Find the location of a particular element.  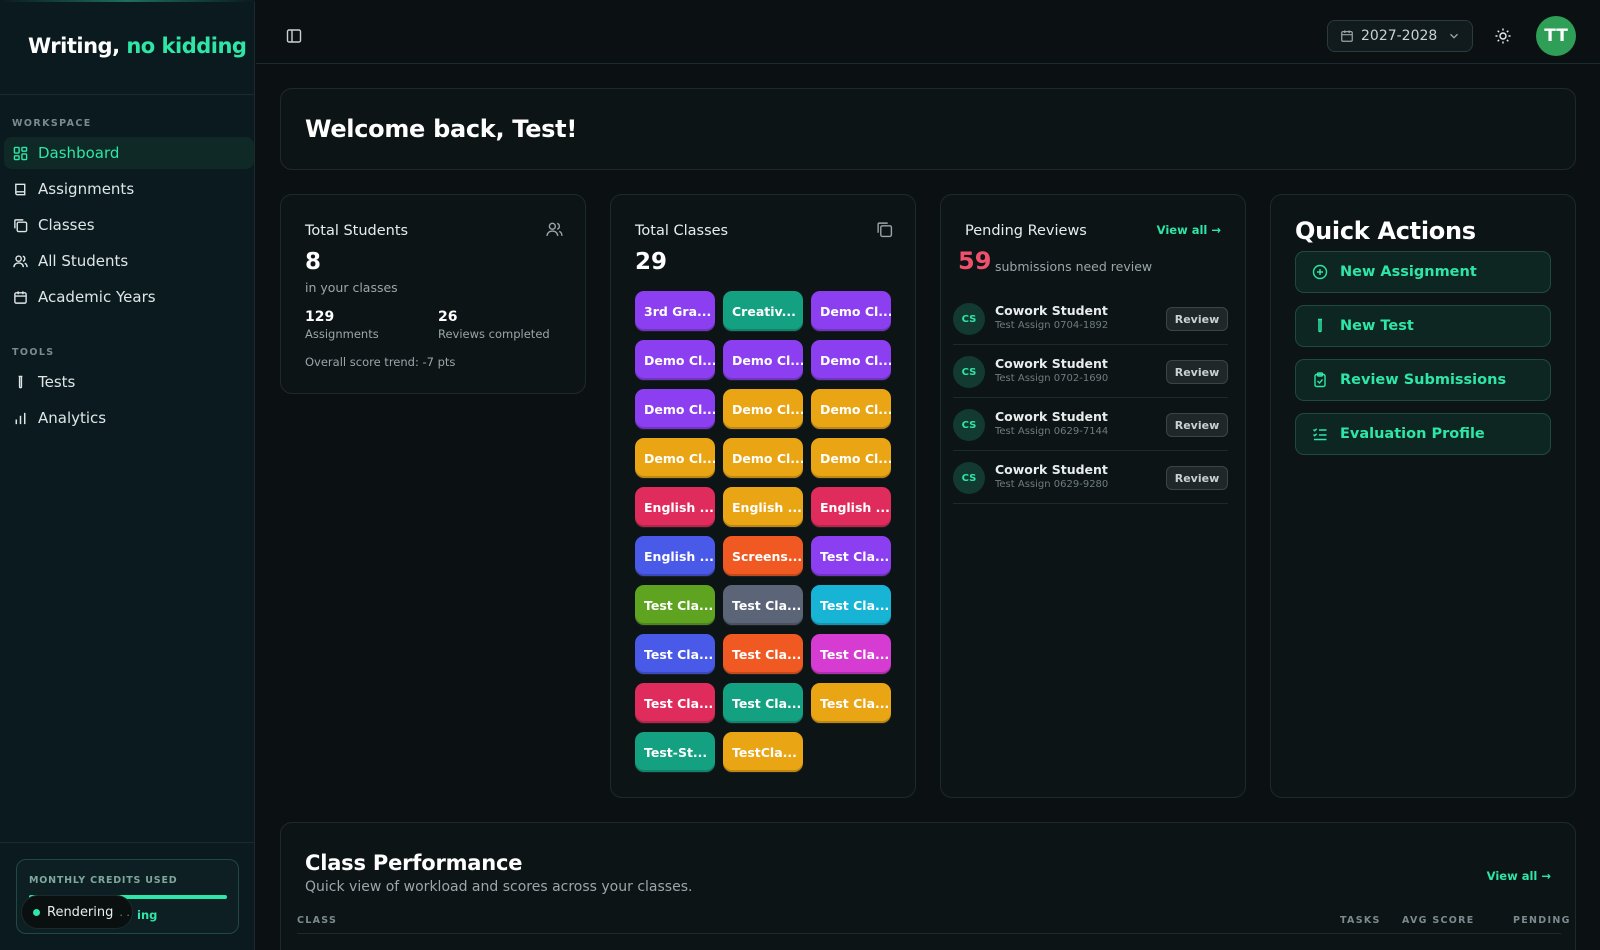

sidebar-item-label: Analytics is located at coordinates (72, 418).